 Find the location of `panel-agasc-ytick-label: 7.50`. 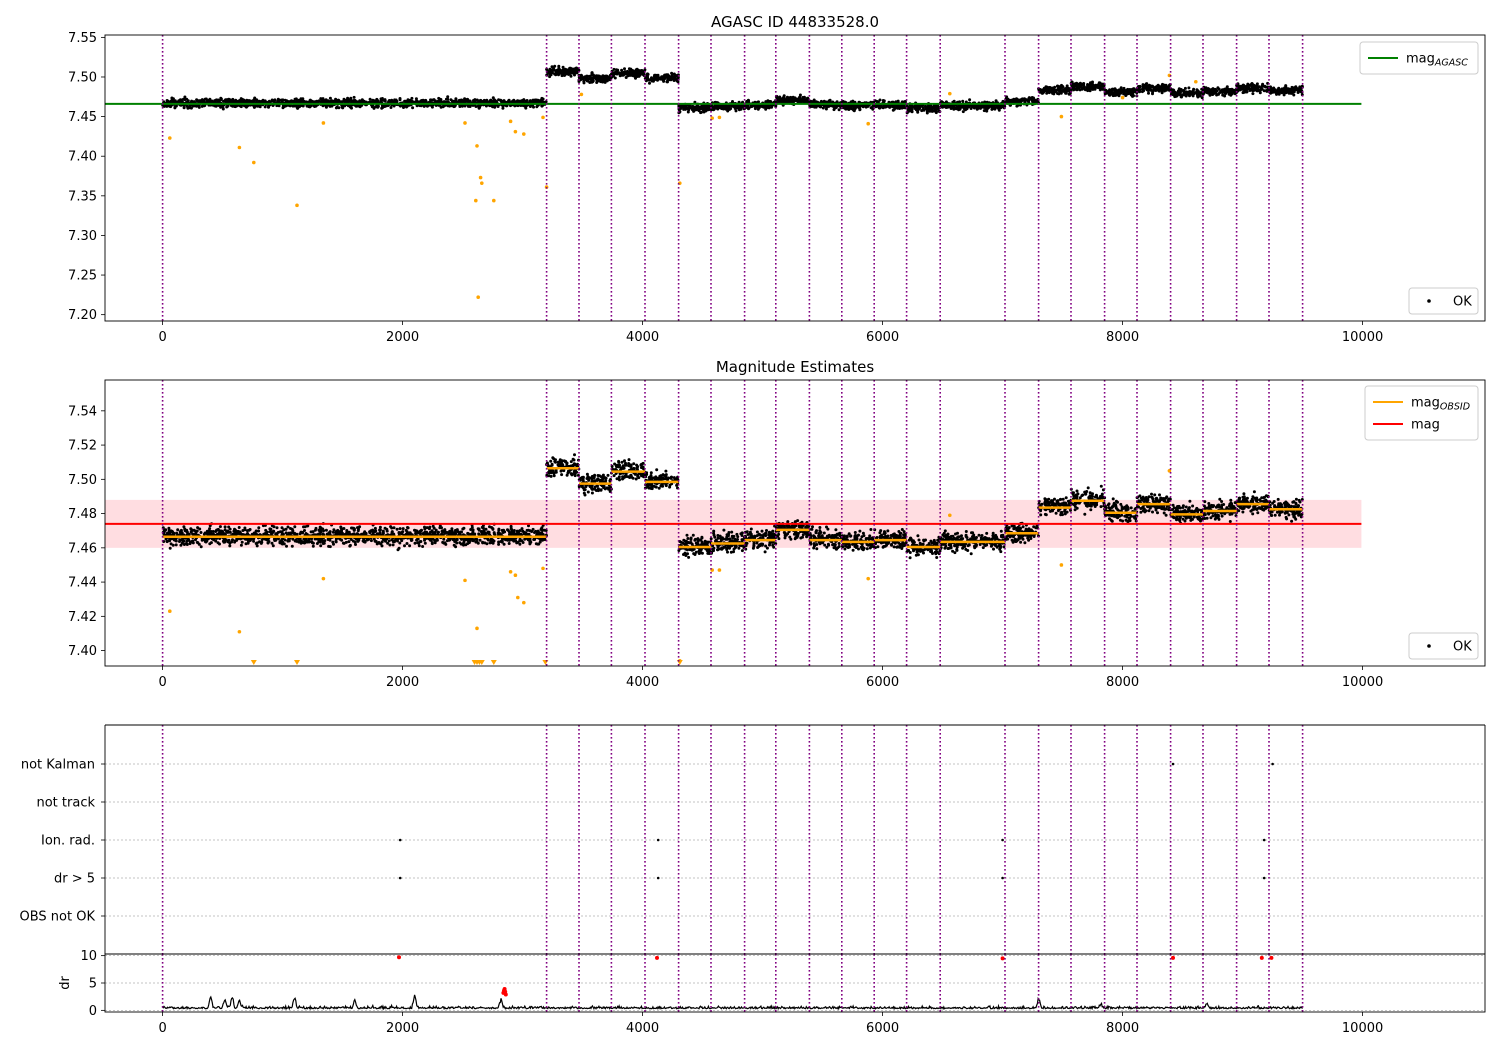

panel-agasc-ytick-label: 7.50 is located at coordinates (82, 77).